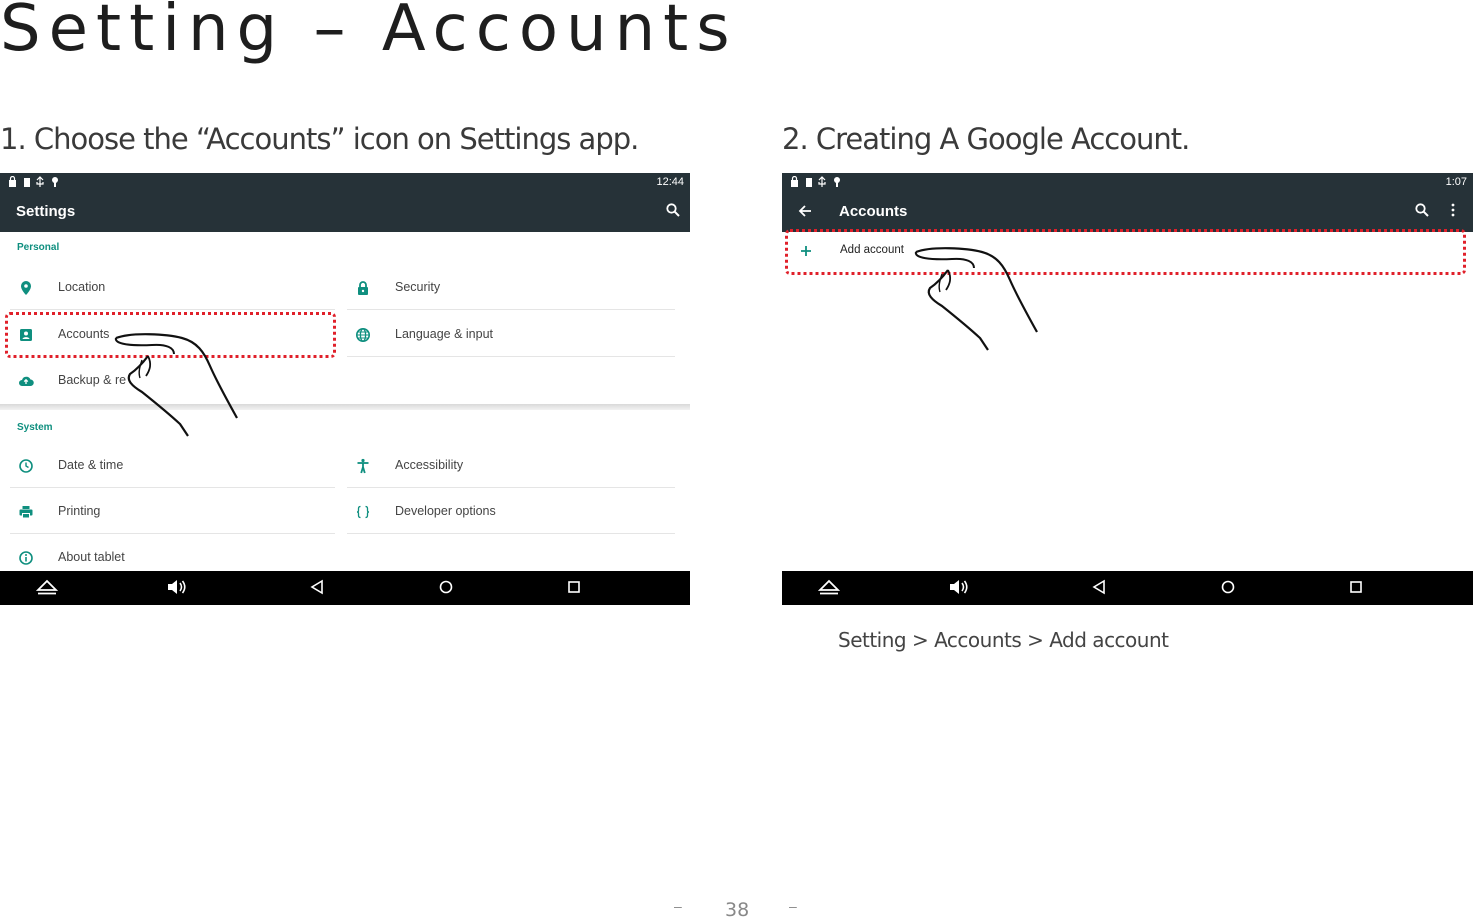 This screenshot has height=921, width=1473. I want to click on breadcrumb: Setting > Accounts > Add account, so click(1003, 640).